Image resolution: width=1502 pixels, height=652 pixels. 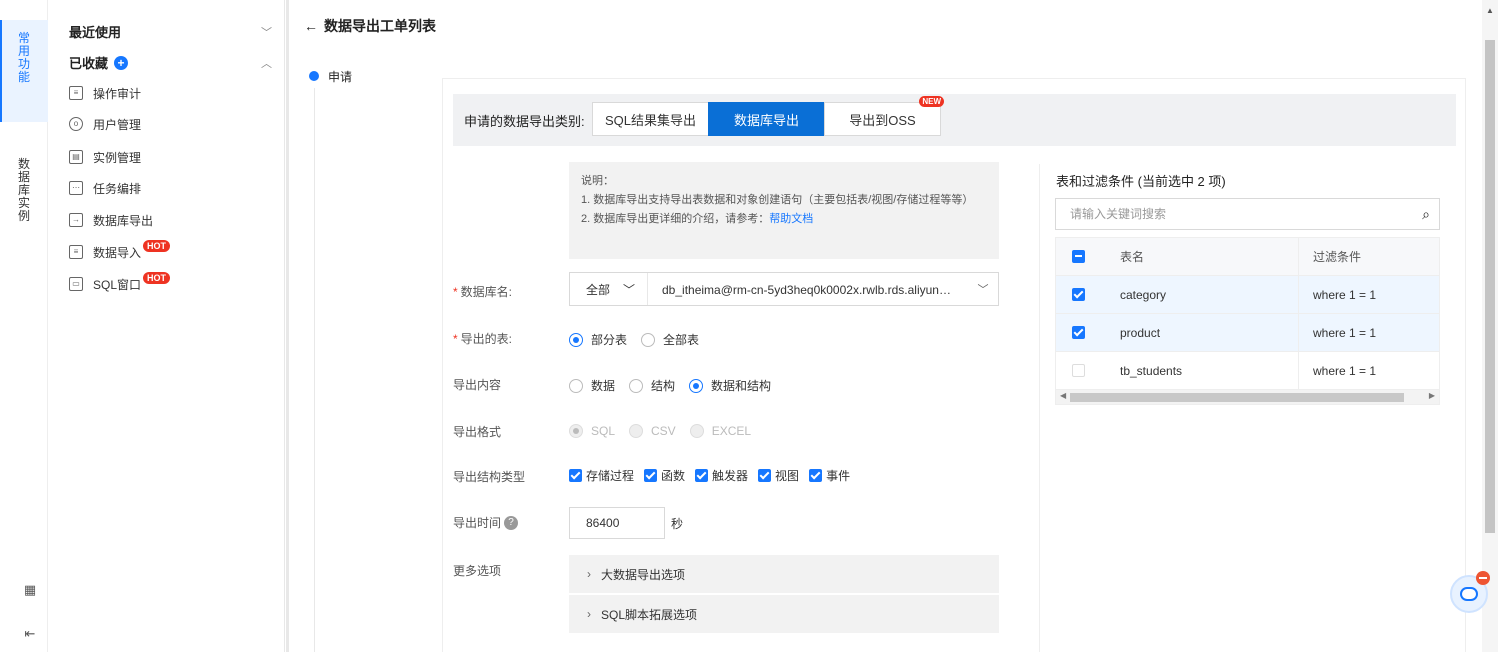 I want to click on step-label: 申请, so click(x=340, y=77).